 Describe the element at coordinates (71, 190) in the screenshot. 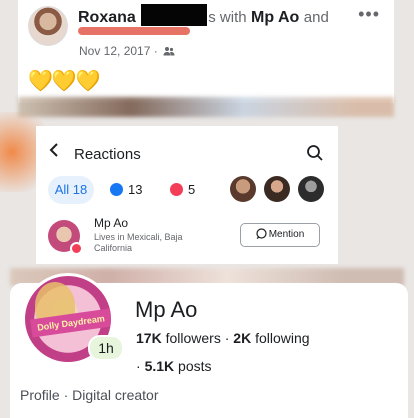

I see `tab-all-reactions: All 18` at that location.